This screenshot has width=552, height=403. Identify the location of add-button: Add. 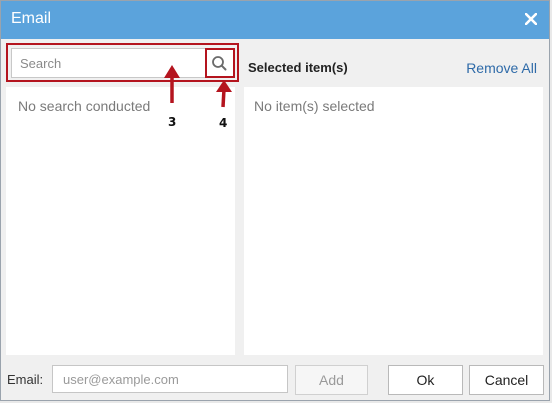
(331, 380).